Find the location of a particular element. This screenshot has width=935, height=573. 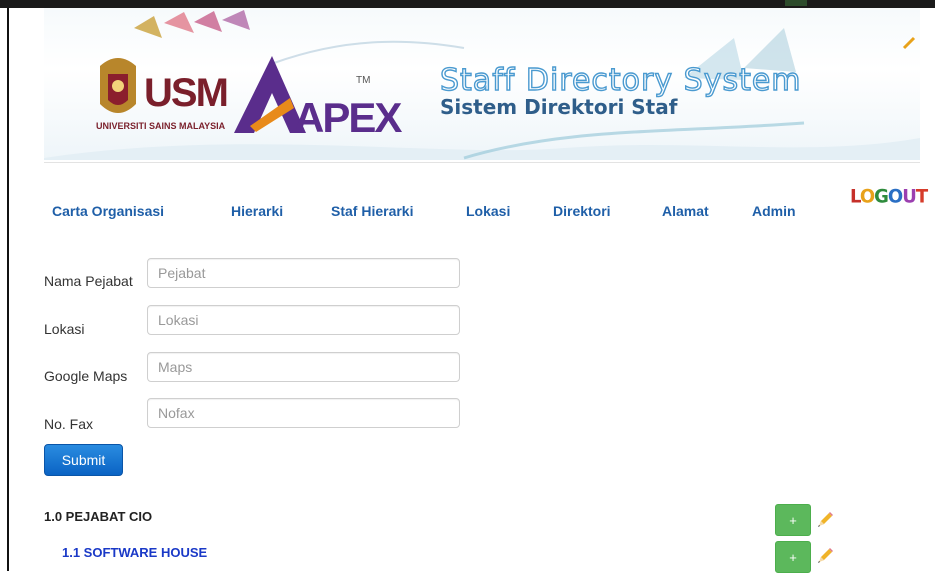

submit-button: Submit is located at coordinates (83, 460).